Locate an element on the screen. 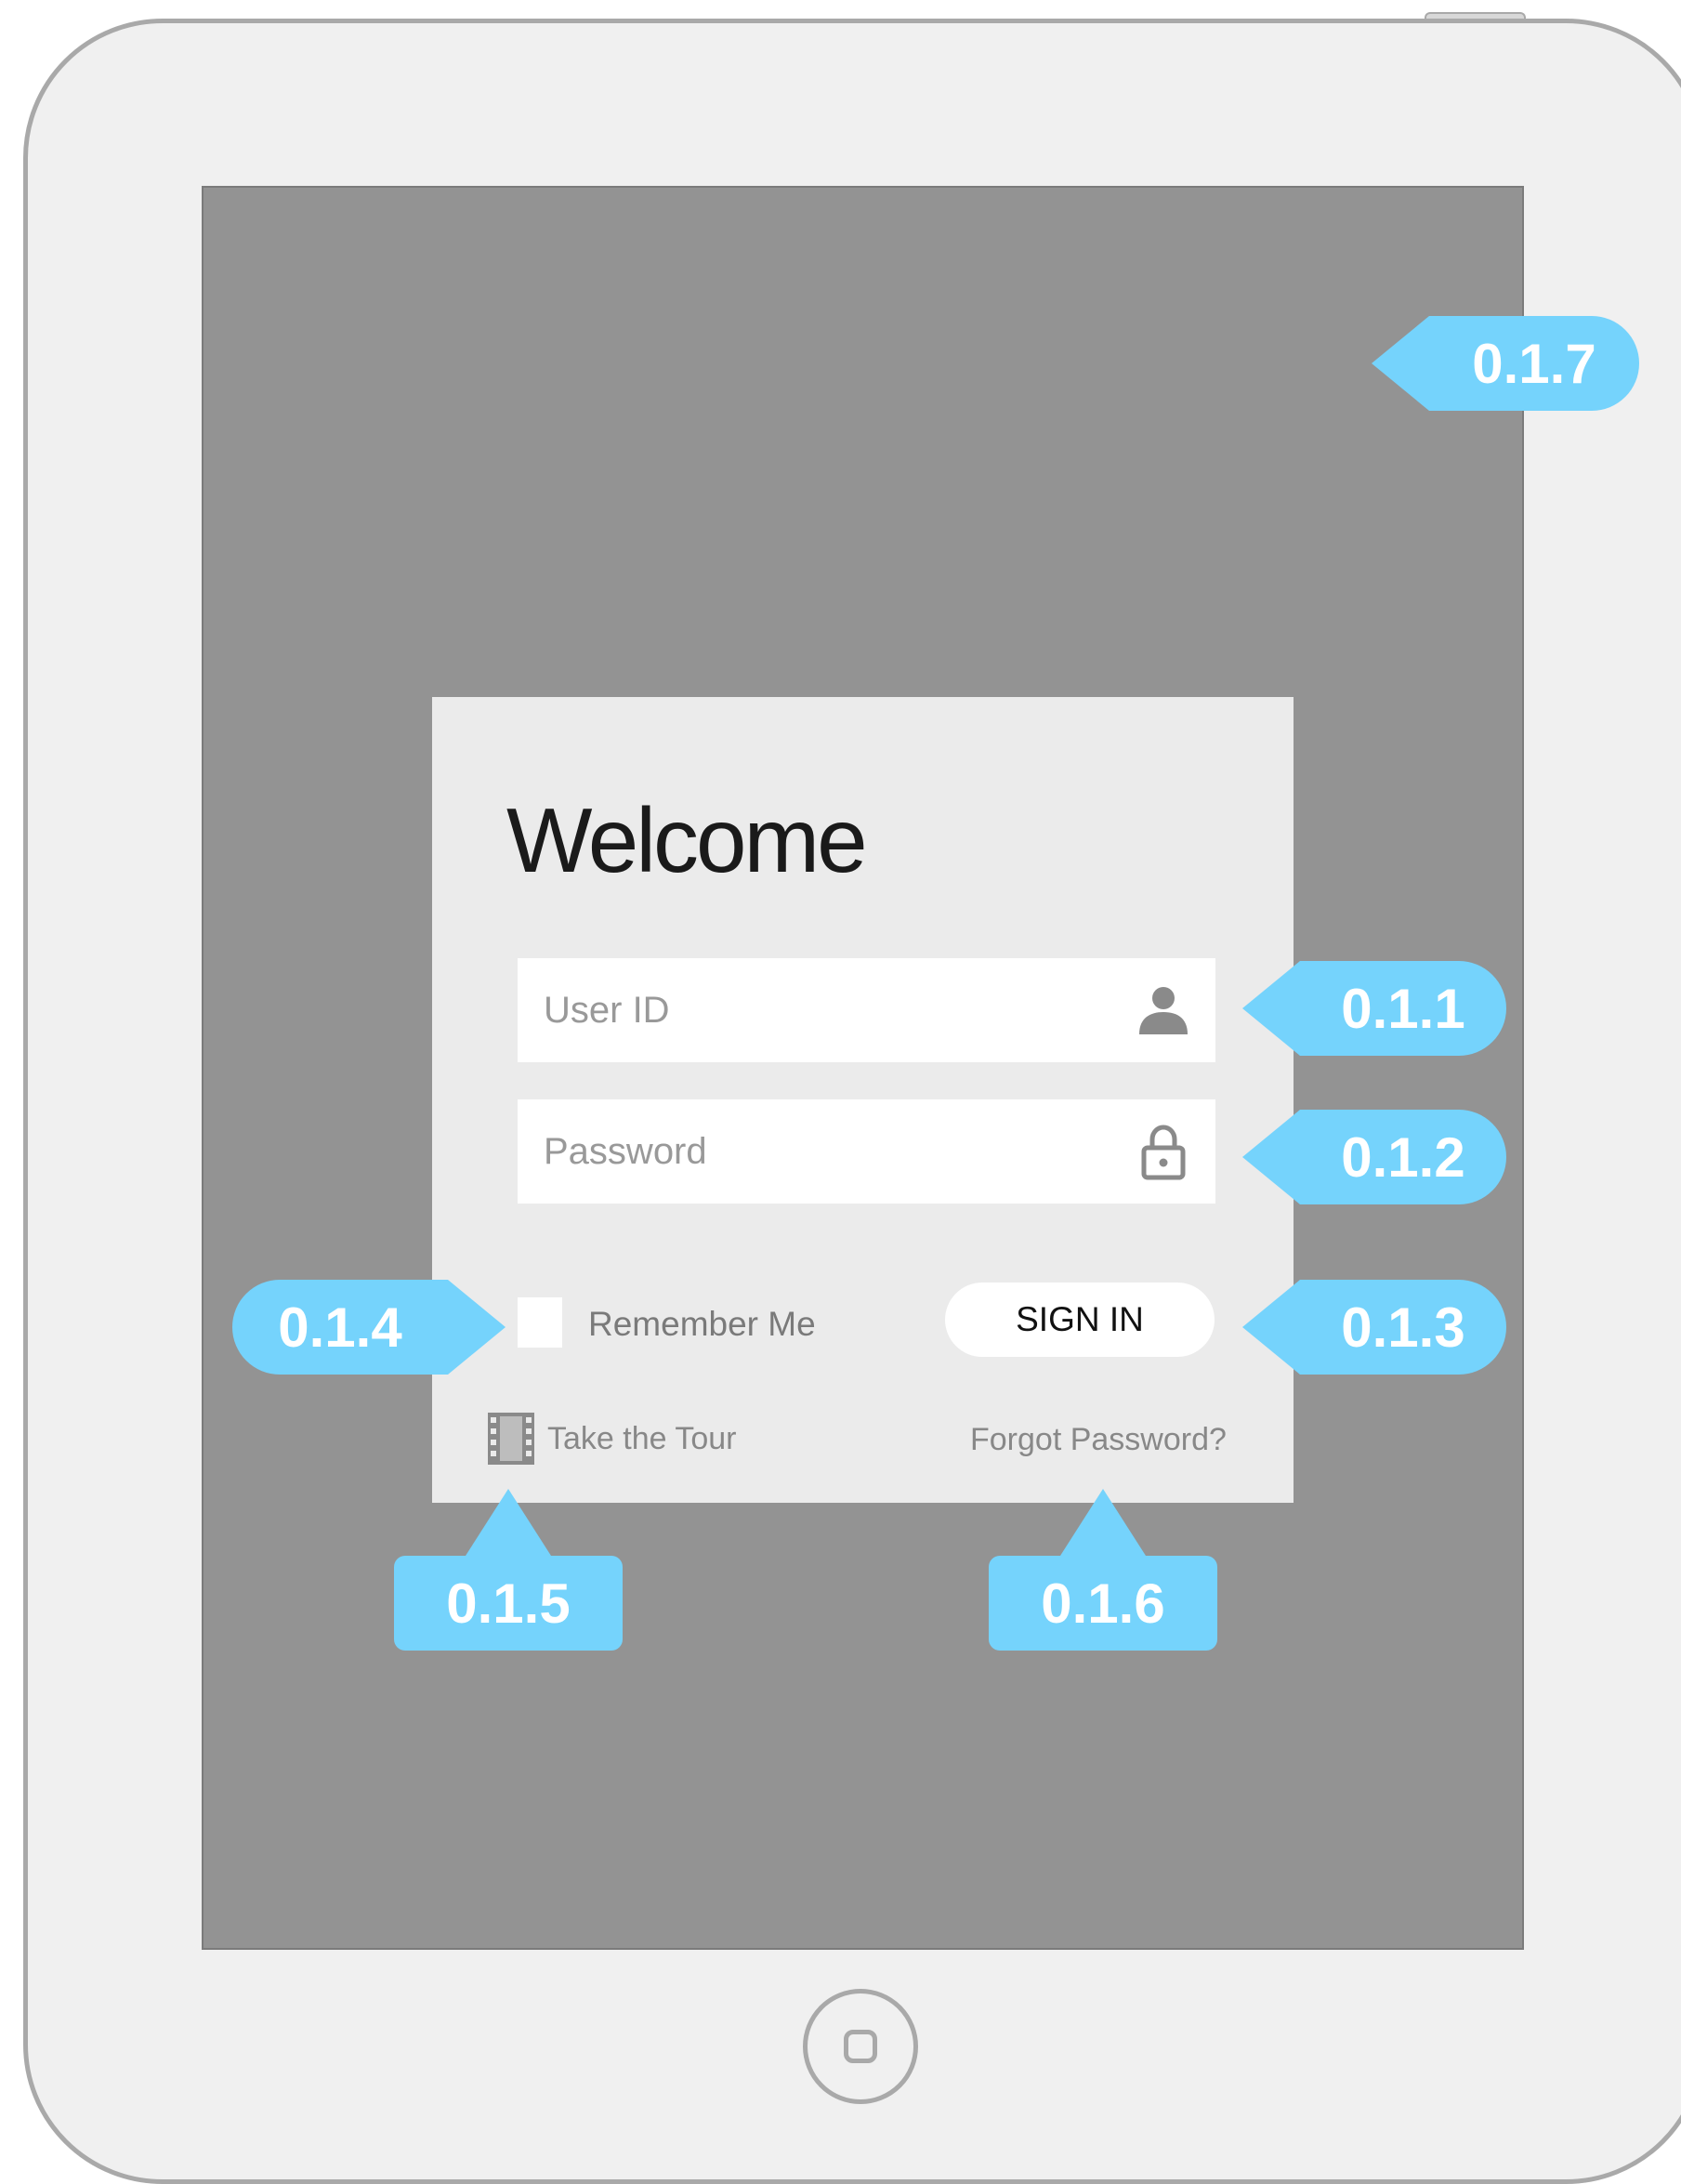  forgot-password-link: Forgot Password? is located at coordinates (1099, 1440).